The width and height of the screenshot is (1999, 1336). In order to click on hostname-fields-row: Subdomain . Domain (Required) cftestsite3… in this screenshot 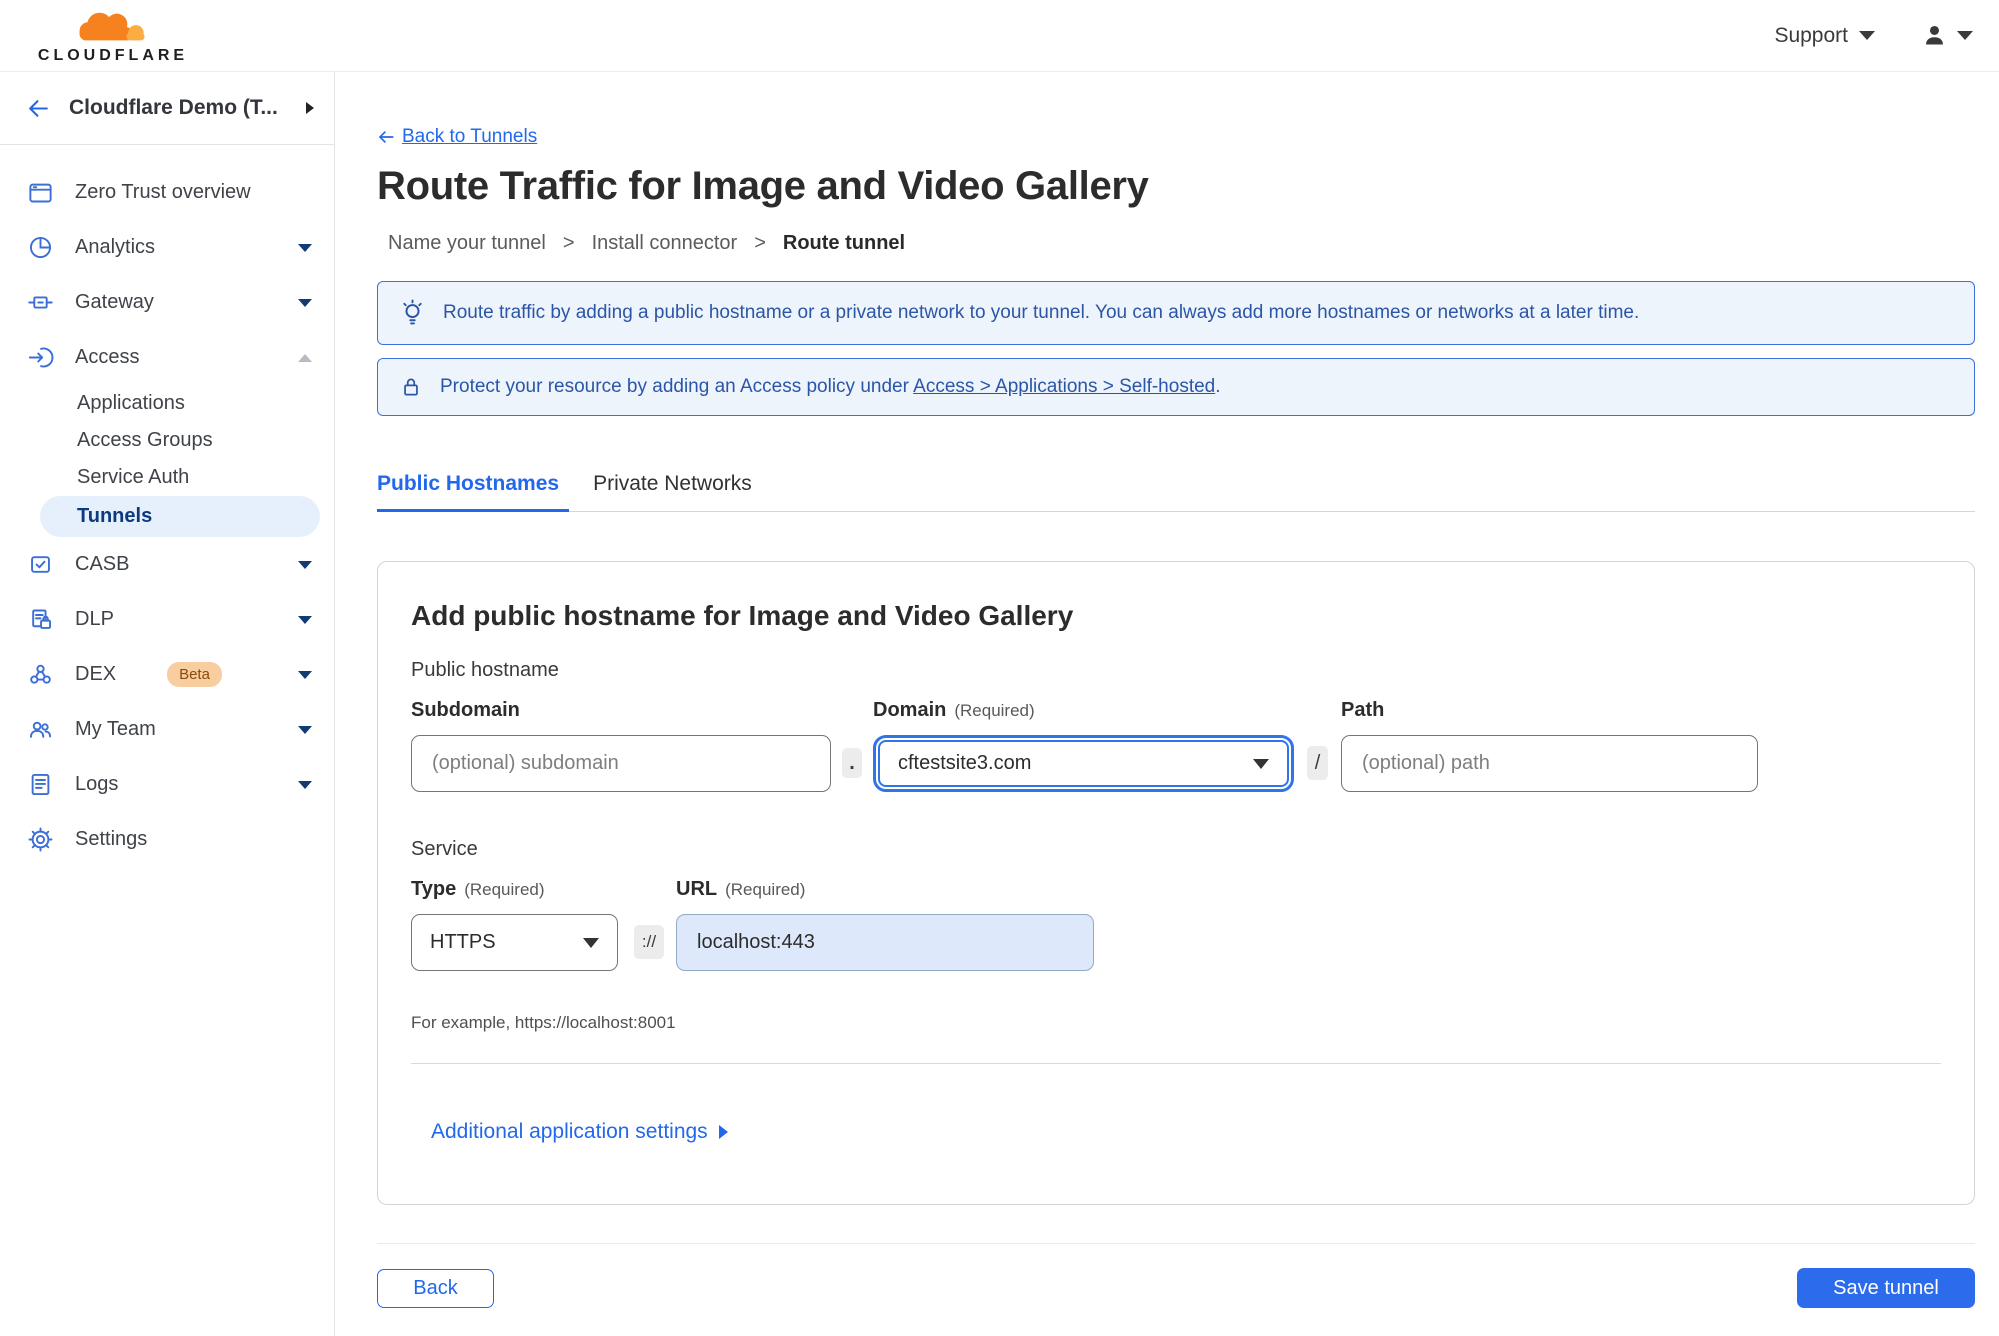, I will do `click(1176, 745)`.